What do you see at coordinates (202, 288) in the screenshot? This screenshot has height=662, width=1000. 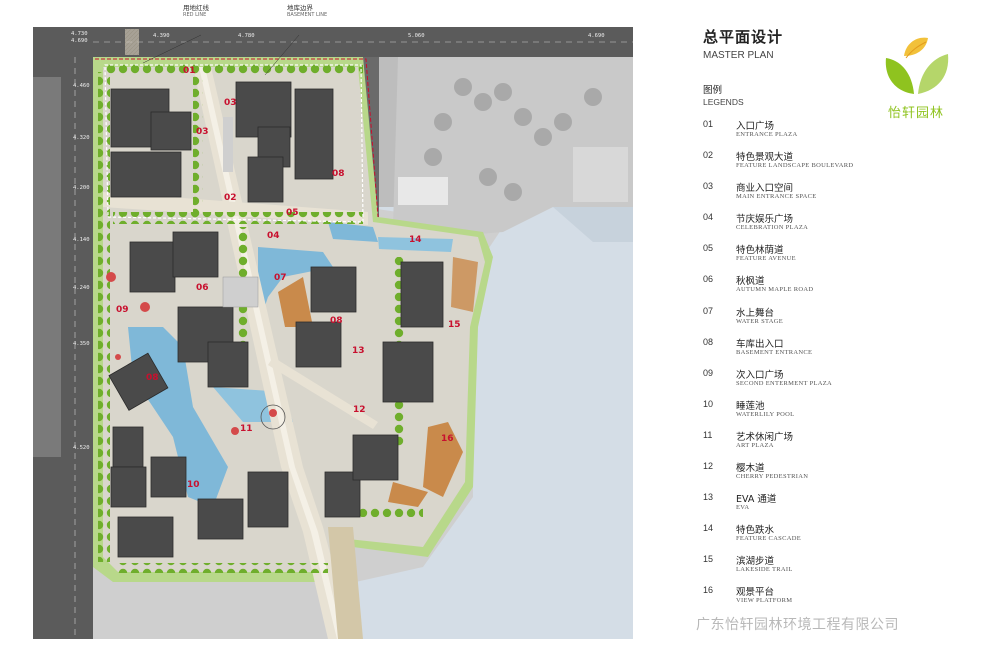 I see `plan-marker-06: 06` at bounding box center [202, 288].